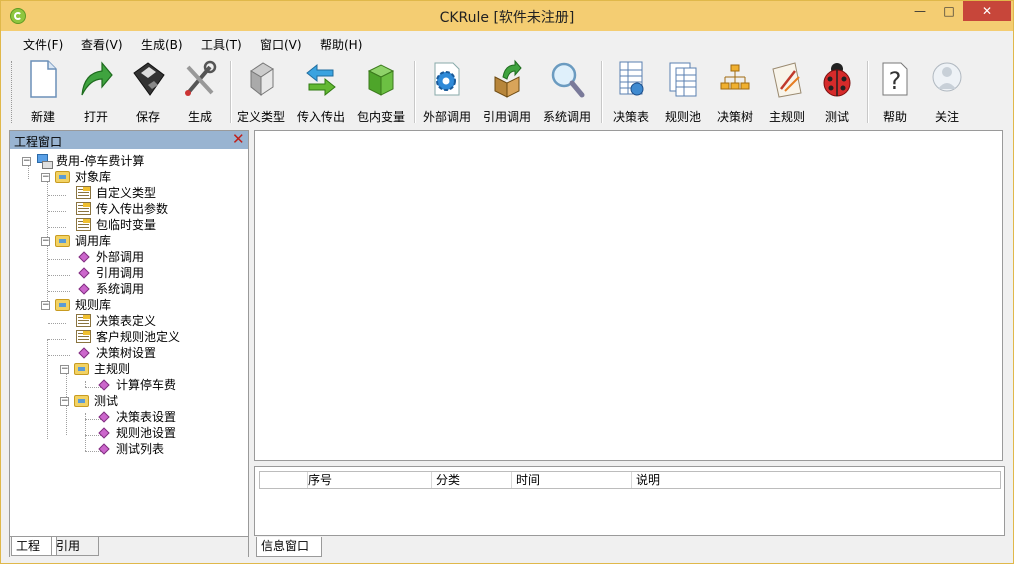 This screenshot has width=1014, height=564. I want to click on package-vars-button: 包内变量, so click(381, 91).